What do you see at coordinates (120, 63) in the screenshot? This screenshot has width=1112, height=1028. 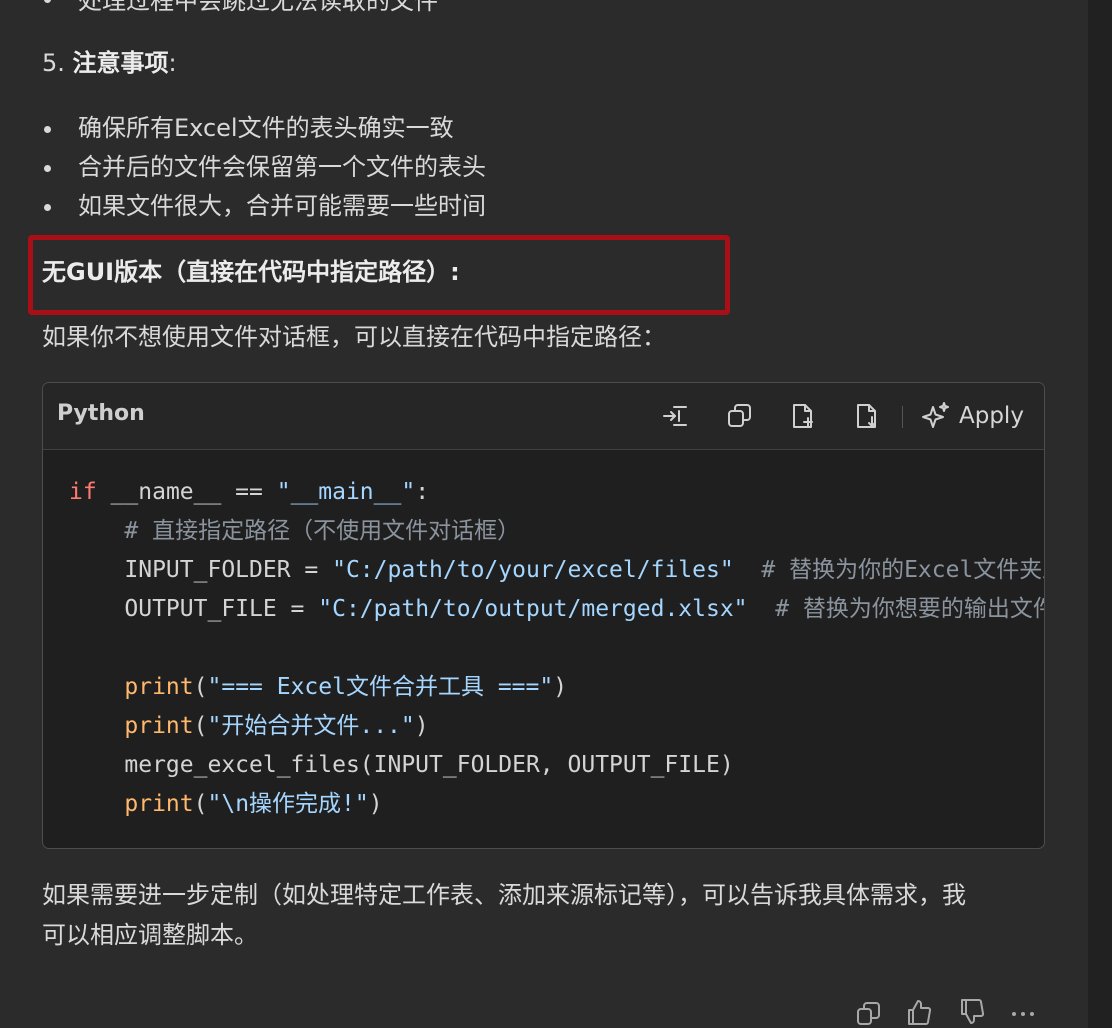 I see `section-title: 注意事项` at bounding box center [120, 63].